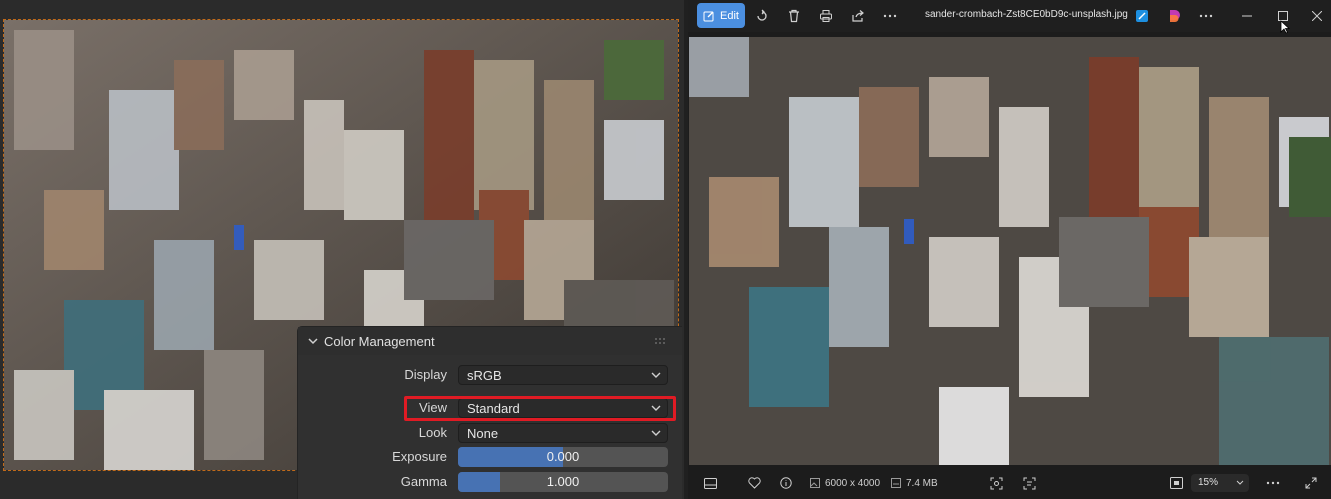 The width and height of the screenshot is (1331, 499). I want to click on info-button, so click(786, 483).